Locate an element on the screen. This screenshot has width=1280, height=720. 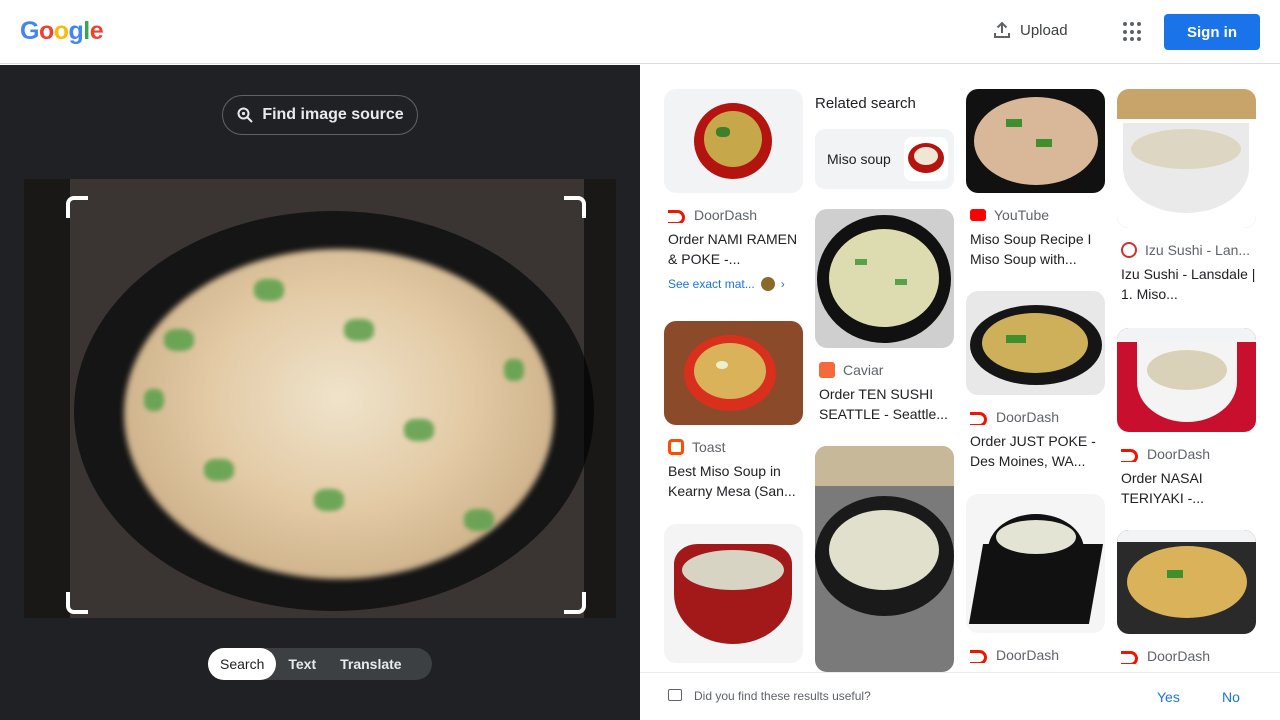
google-logo: Google is located at coordinates (62, 31).